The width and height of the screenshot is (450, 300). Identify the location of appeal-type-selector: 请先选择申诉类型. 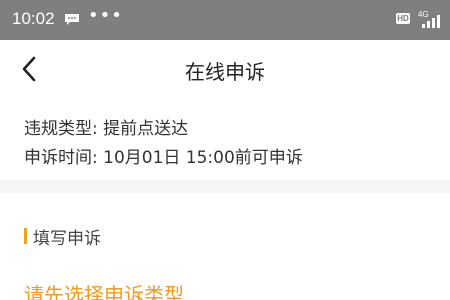
(104, 289).